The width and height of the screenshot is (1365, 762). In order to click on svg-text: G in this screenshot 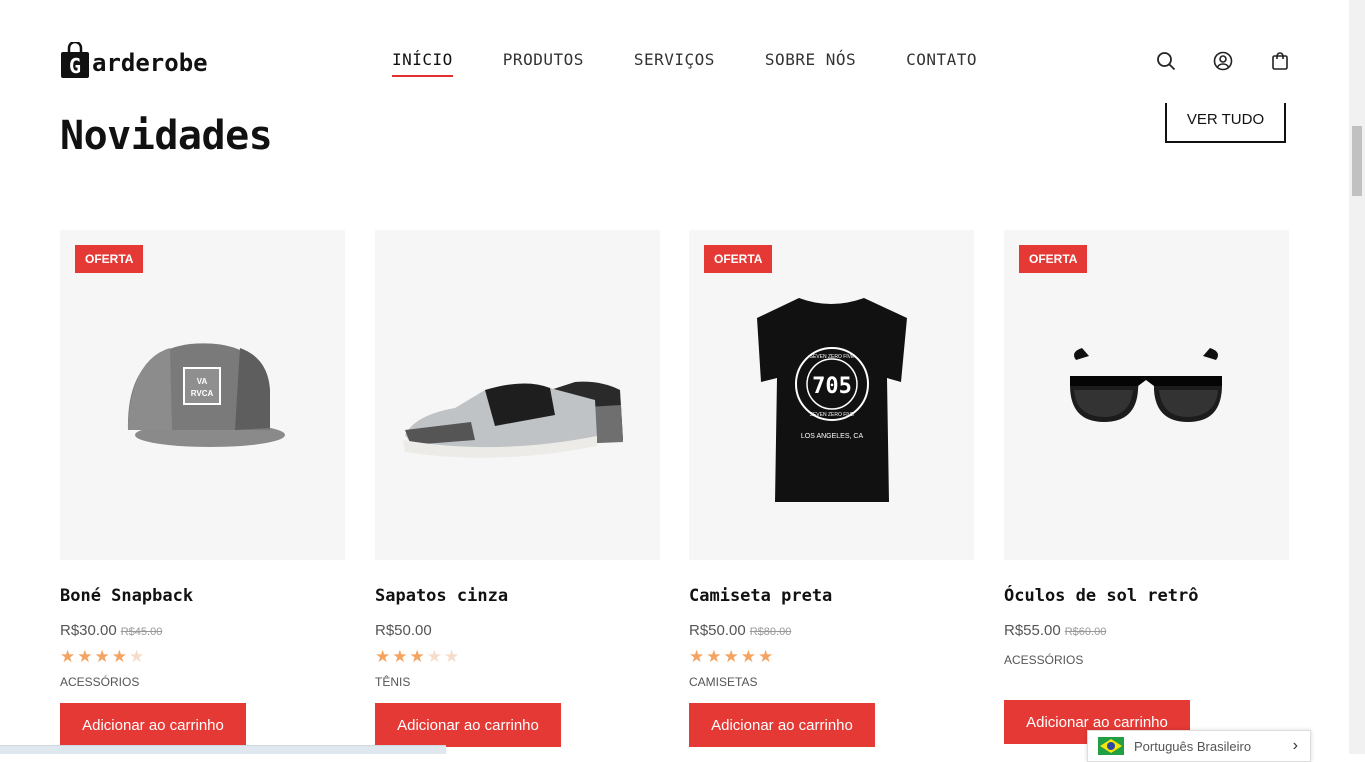, I will do `click(75, 66)`.